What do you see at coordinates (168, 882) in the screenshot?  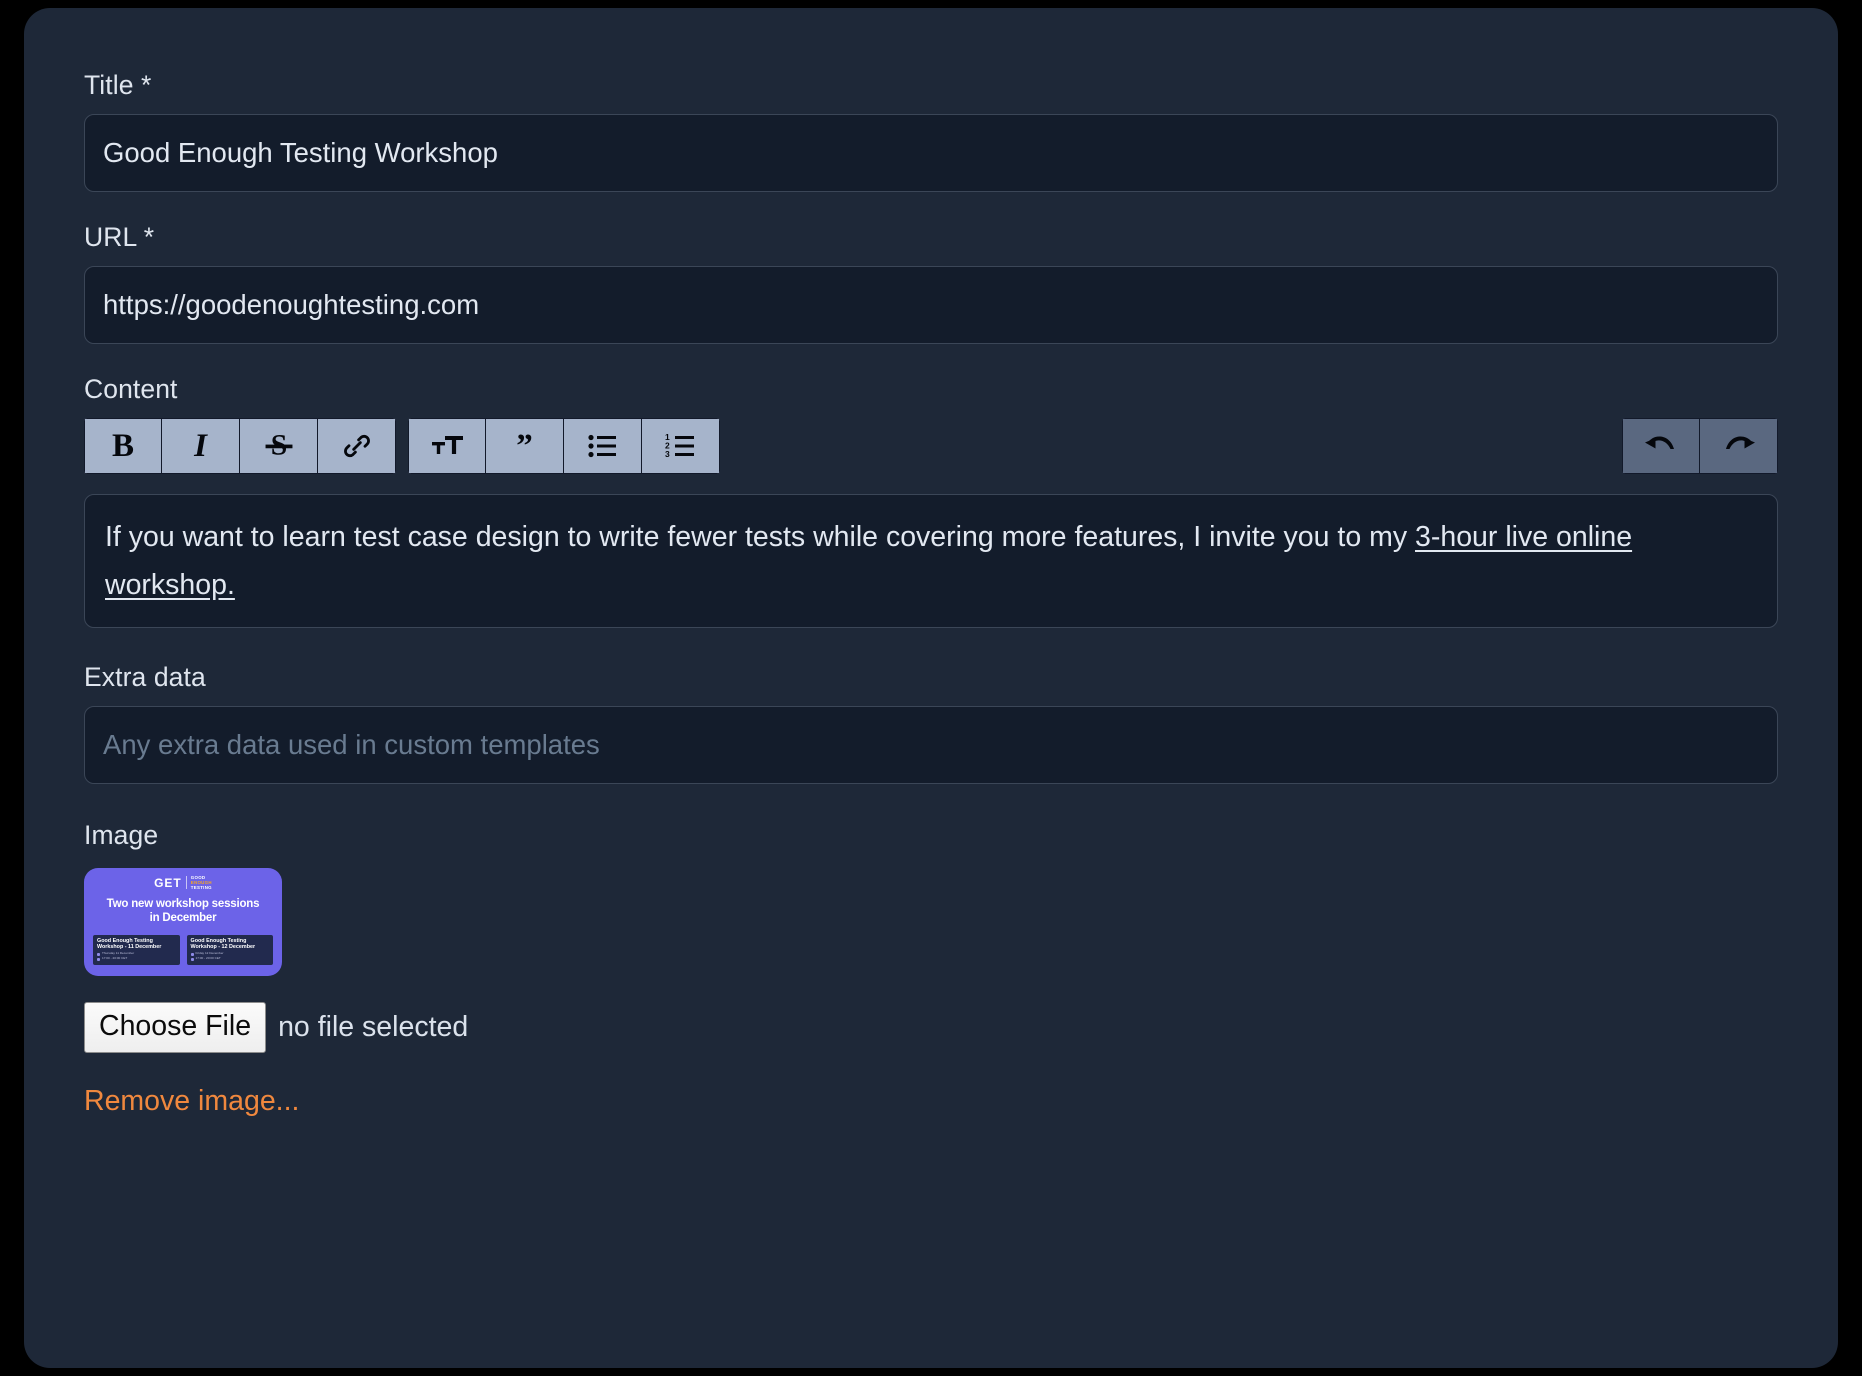 I see `logo-mark: GET` at bounding box center [168, 882].